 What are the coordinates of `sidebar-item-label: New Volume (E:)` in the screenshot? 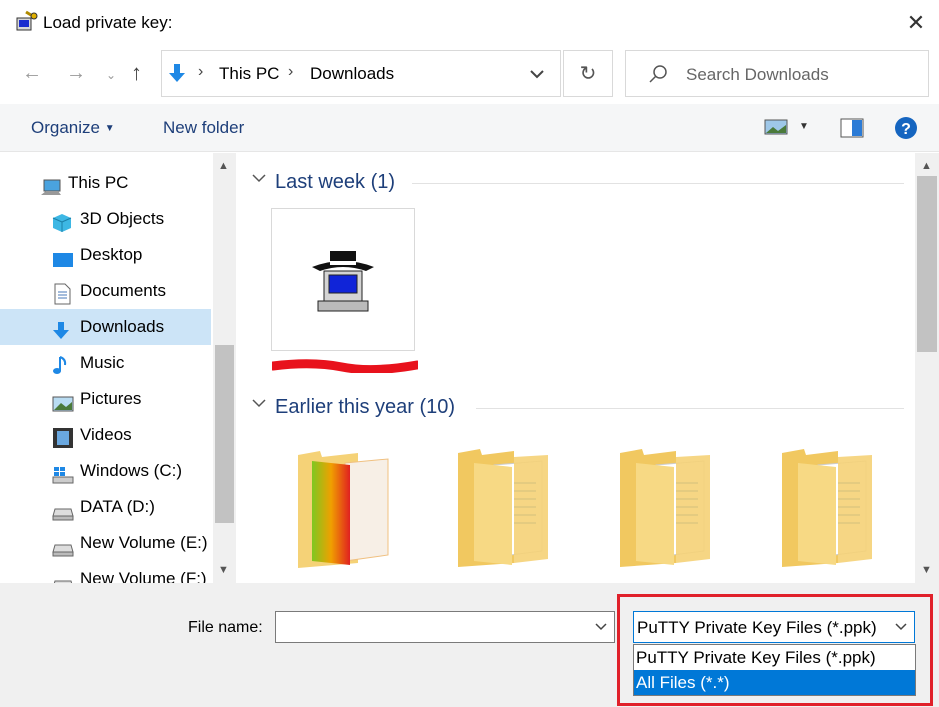 It's located at (144, 542).